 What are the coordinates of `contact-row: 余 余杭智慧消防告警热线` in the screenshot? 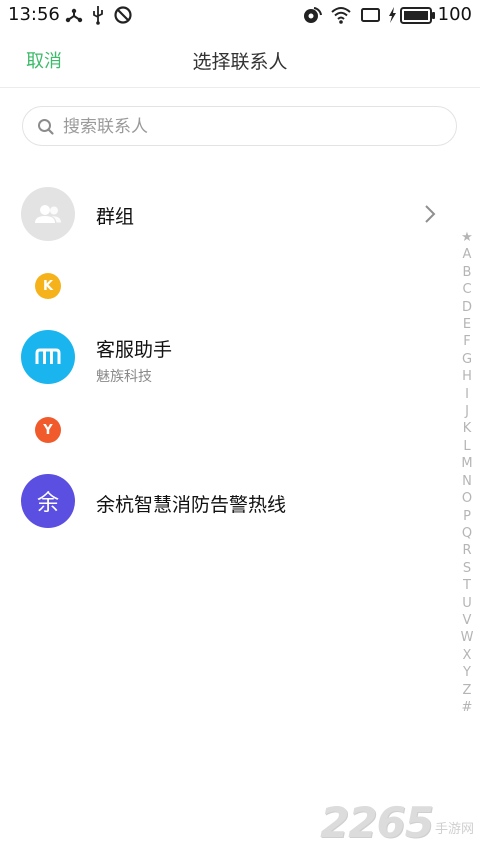 It's located at (225, 502).